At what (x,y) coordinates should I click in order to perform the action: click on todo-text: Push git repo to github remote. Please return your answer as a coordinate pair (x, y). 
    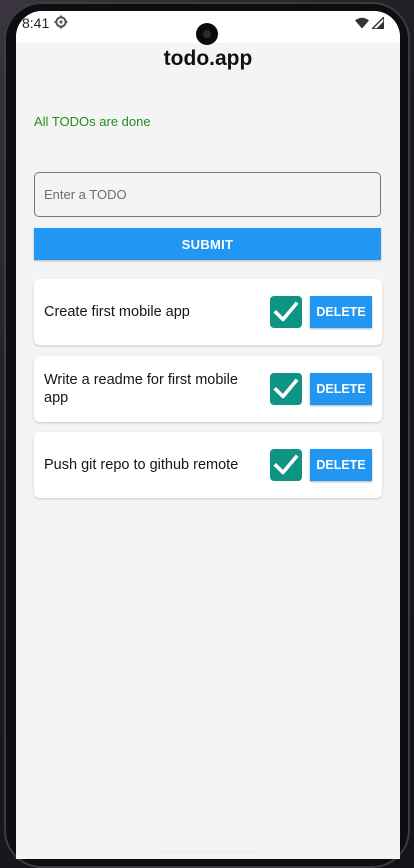
    Looking at the image, I should click on (141, 465).